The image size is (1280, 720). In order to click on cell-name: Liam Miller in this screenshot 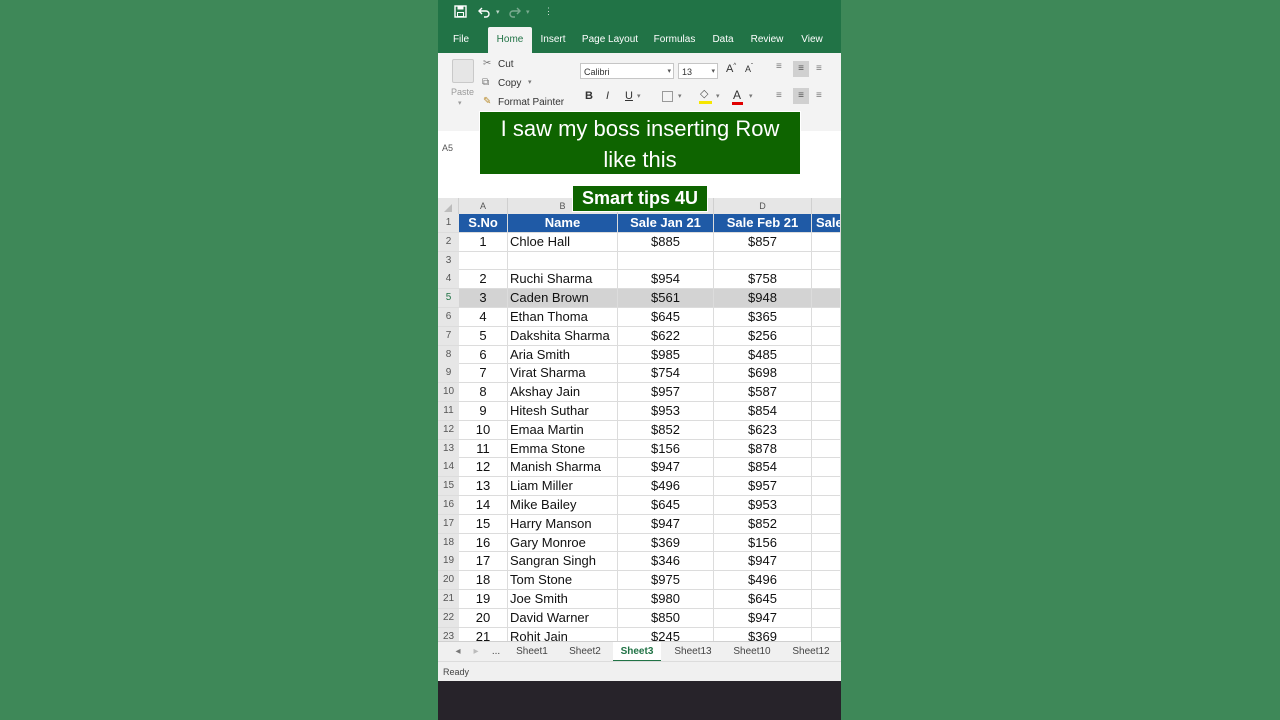, I will do `click(563, 486)`.